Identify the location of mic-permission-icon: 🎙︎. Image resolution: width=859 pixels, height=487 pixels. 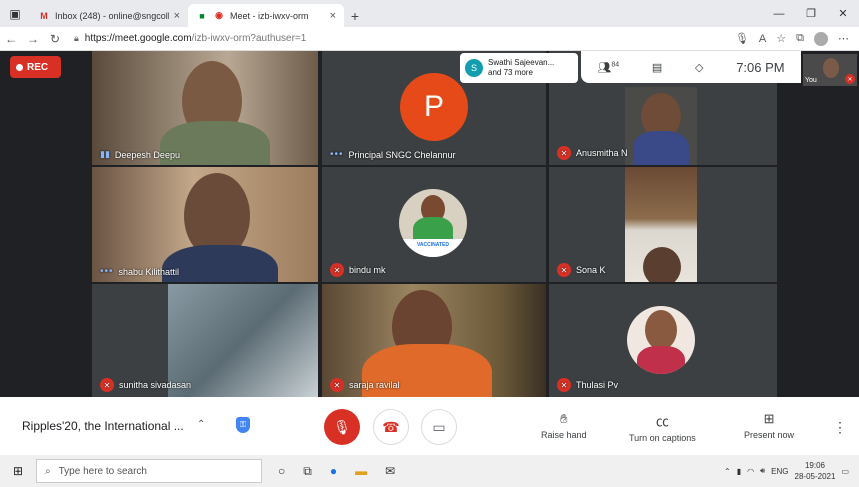
(742, 38).